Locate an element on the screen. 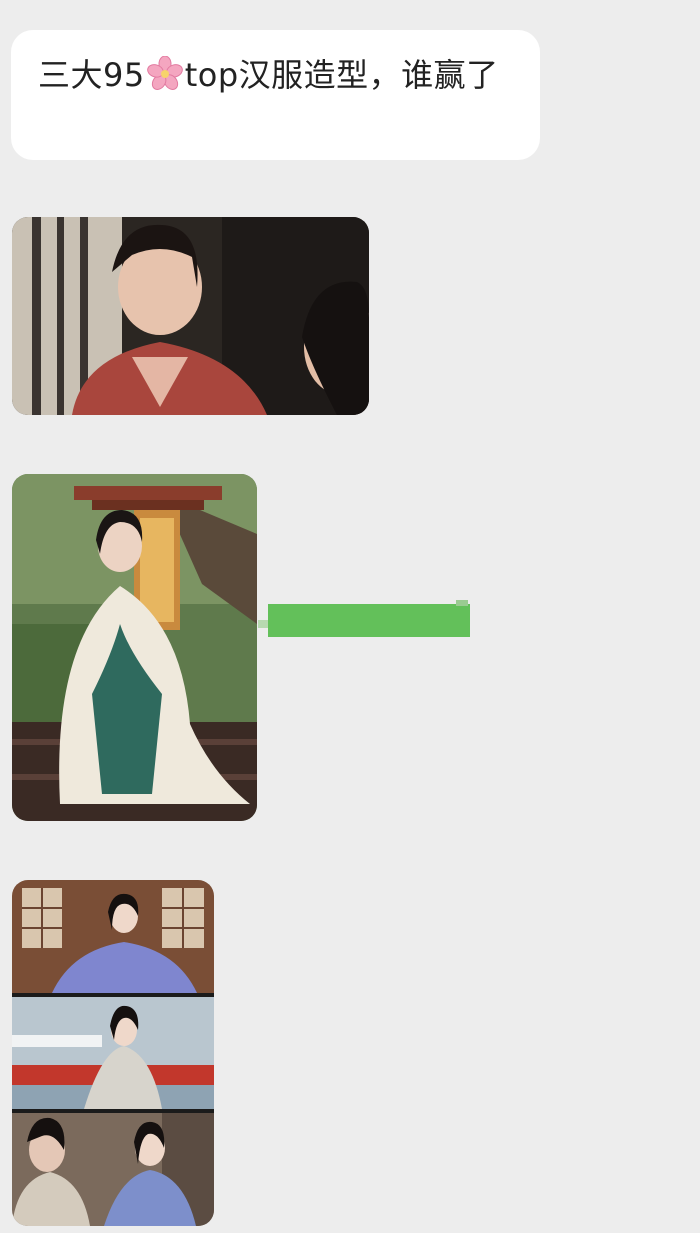 This screenshot has width=700, height=1233. photo-woman-white-green-hanfu is located at coordinates (134, 647).